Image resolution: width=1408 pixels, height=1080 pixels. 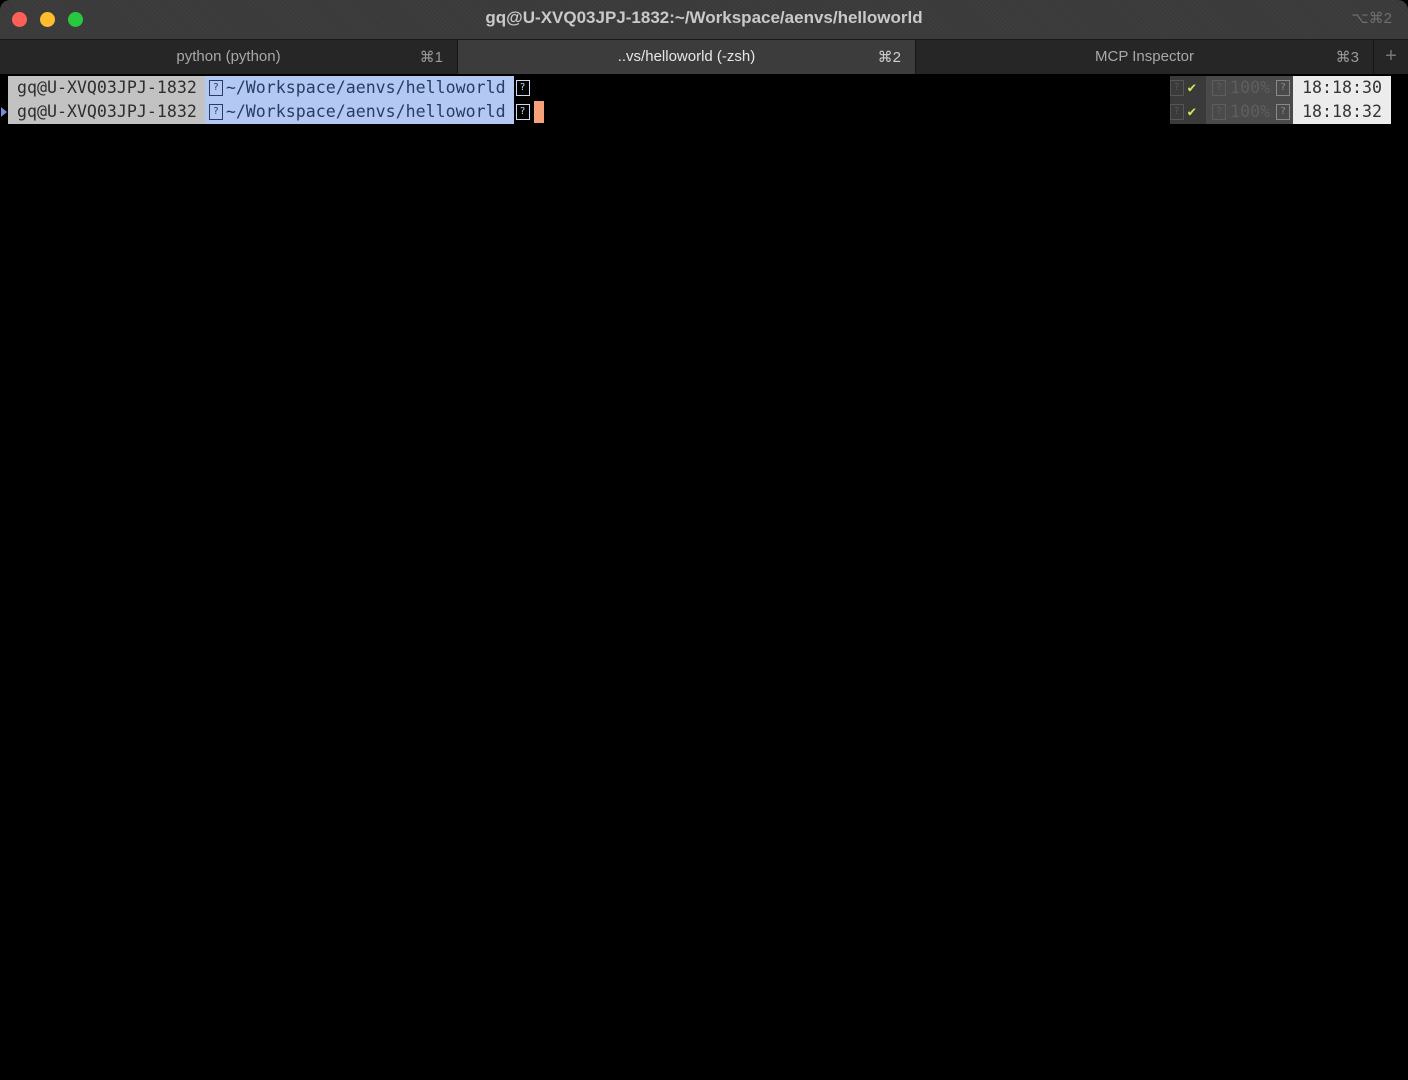 I want to click on right-prompt: ? ✔ ? 100% ? 18:18:30, so click(x=1280, y=88).